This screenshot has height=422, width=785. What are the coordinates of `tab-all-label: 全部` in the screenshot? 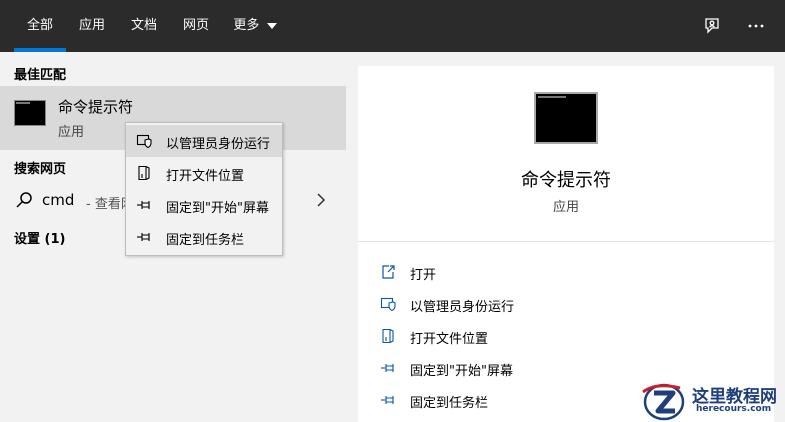 It's located at (39, 25).